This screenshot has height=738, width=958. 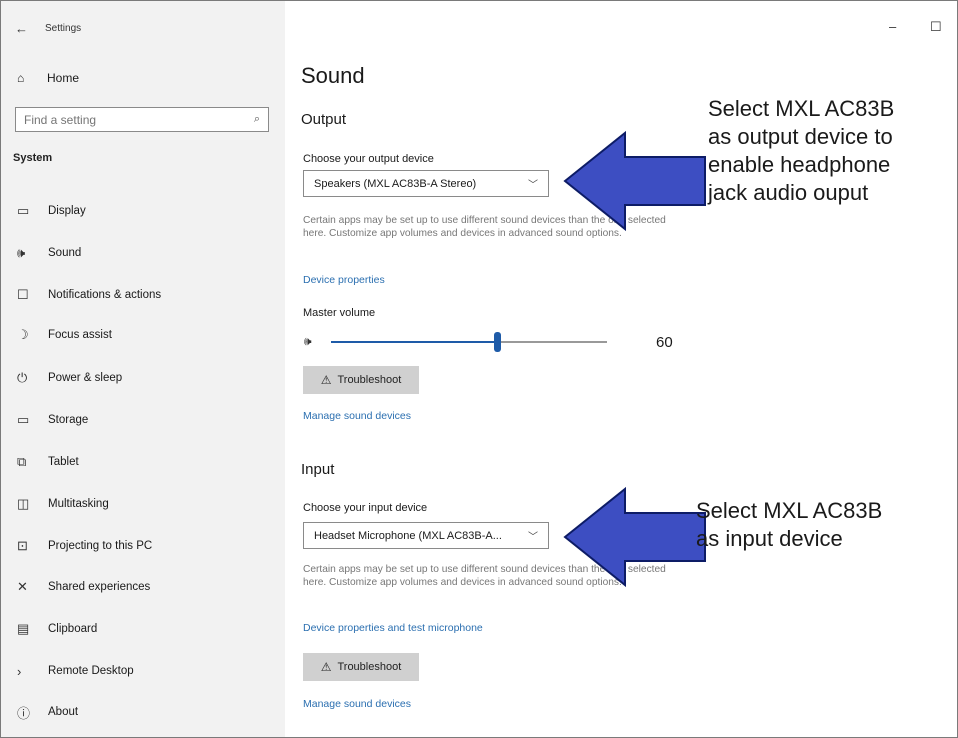 I want to click on focus-assist-icon: ☽, so click(x=23, y=334).